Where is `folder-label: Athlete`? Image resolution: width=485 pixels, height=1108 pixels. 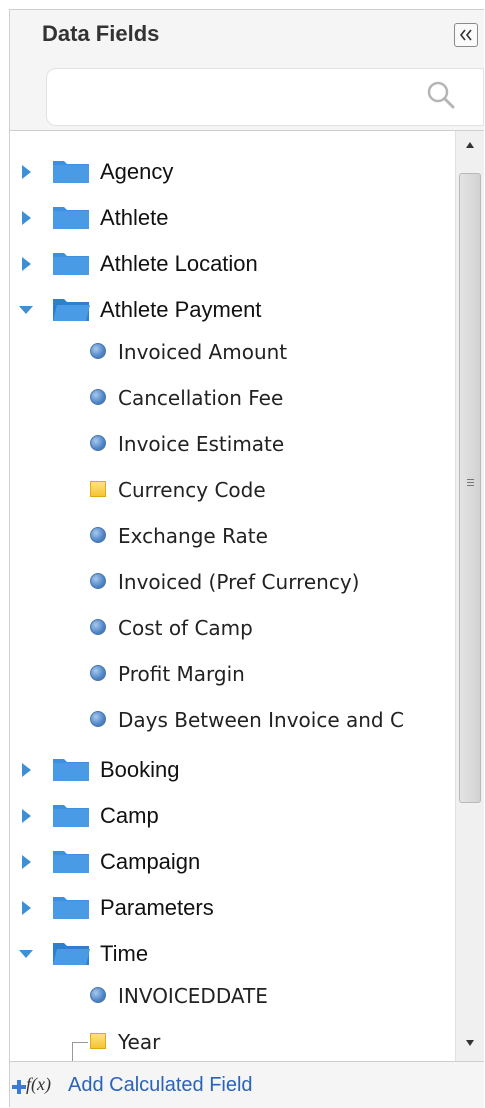
folder-label: Athlete is located at coordinates (134, 217).